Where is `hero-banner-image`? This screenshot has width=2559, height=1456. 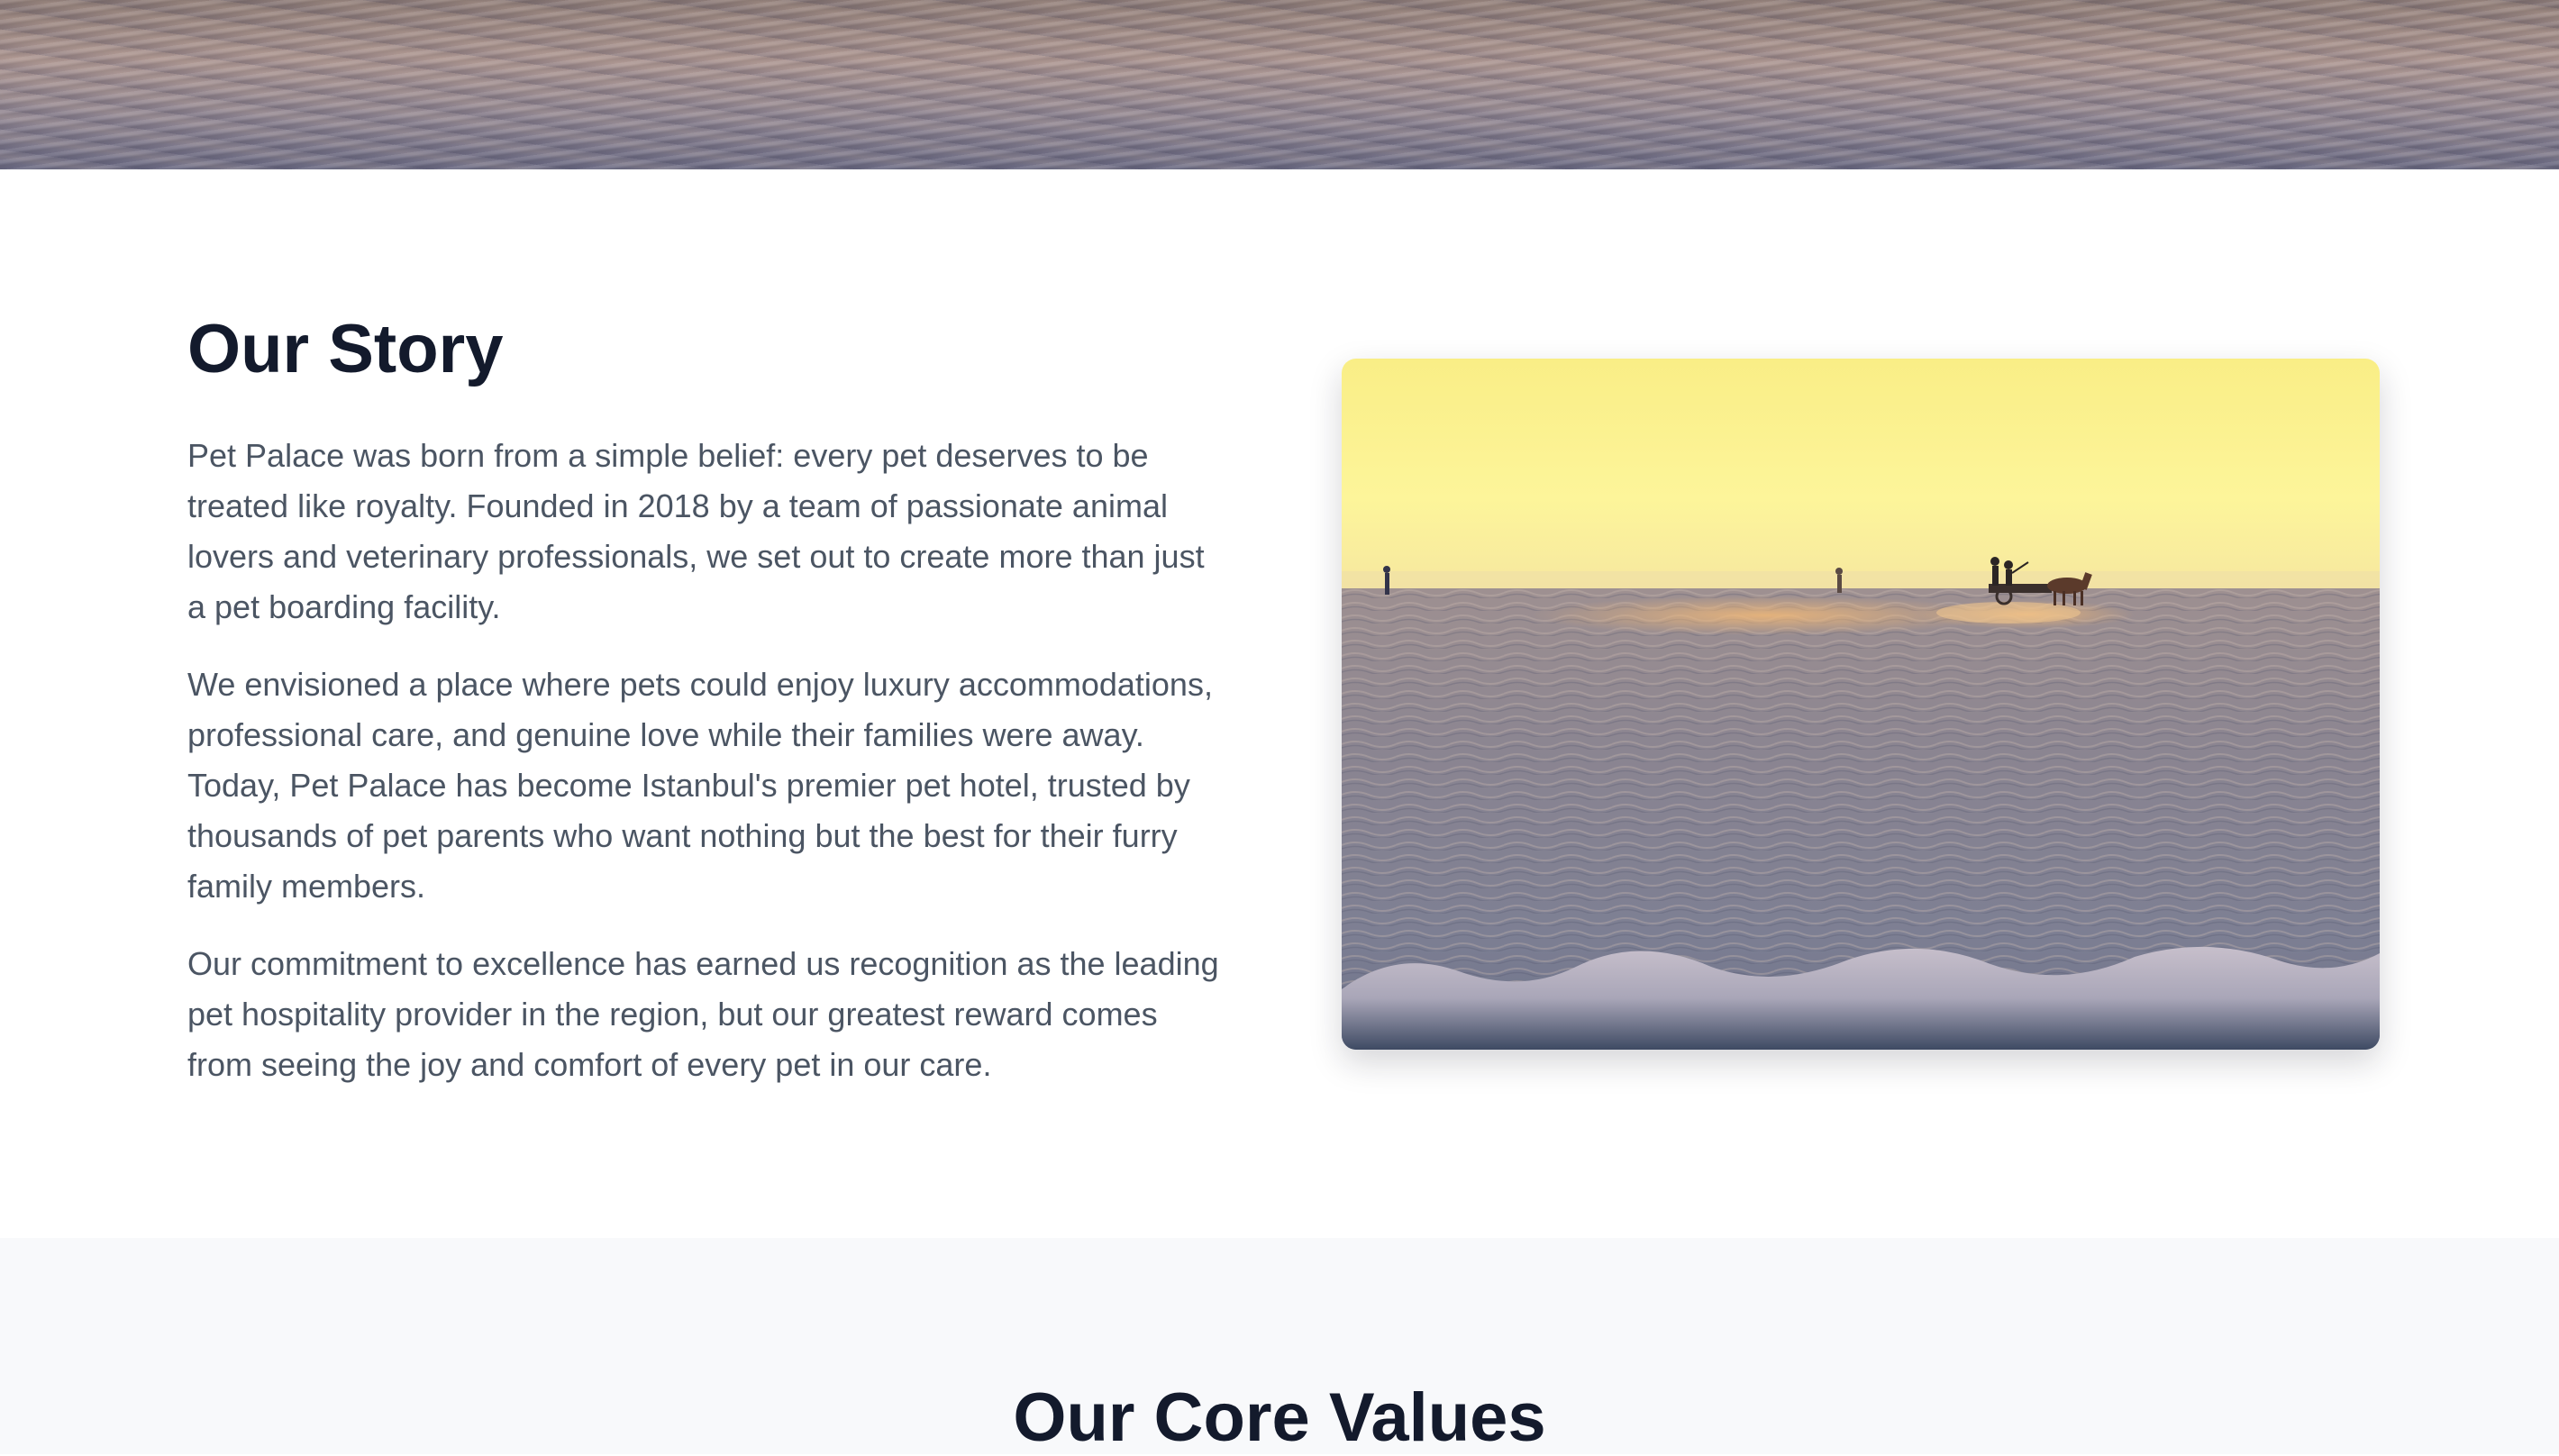
hero-banner-image is located at coordinates (1279, 85).